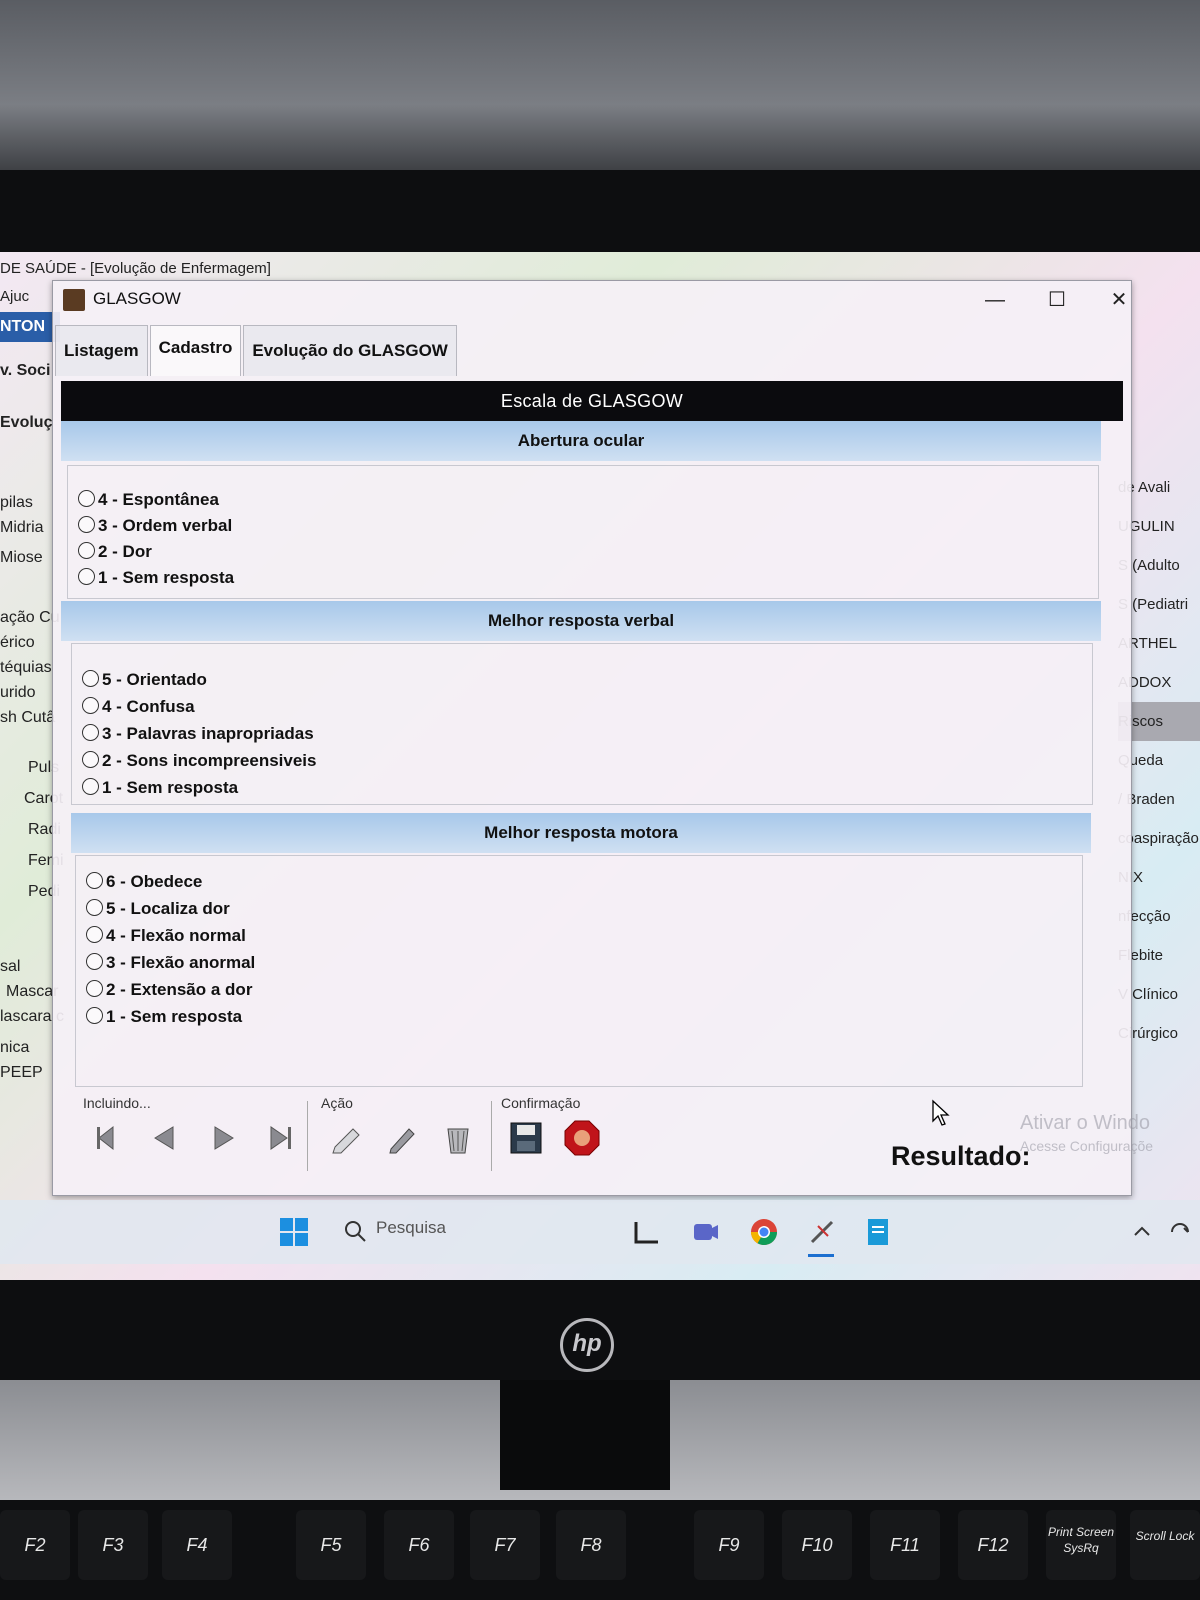 The image size is (1200, 1600). Describe the element at coordinates (582, 1138) in the screenshot. I see `cancel-stop-icon` at that location.